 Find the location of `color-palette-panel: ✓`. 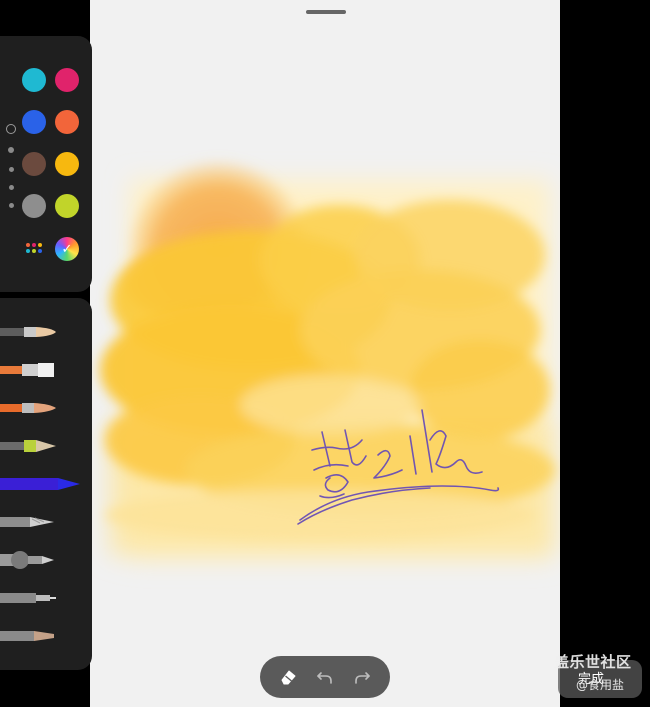

color-palette-panel: ✓ is located at coordinates (46, 164).